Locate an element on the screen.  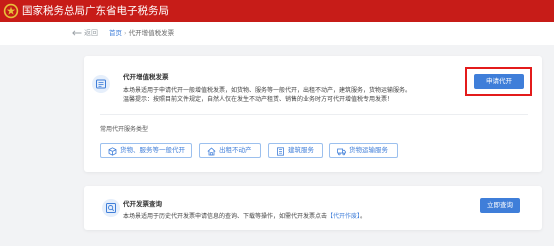
arrow-left-icon is located at coordinates (77, 33).